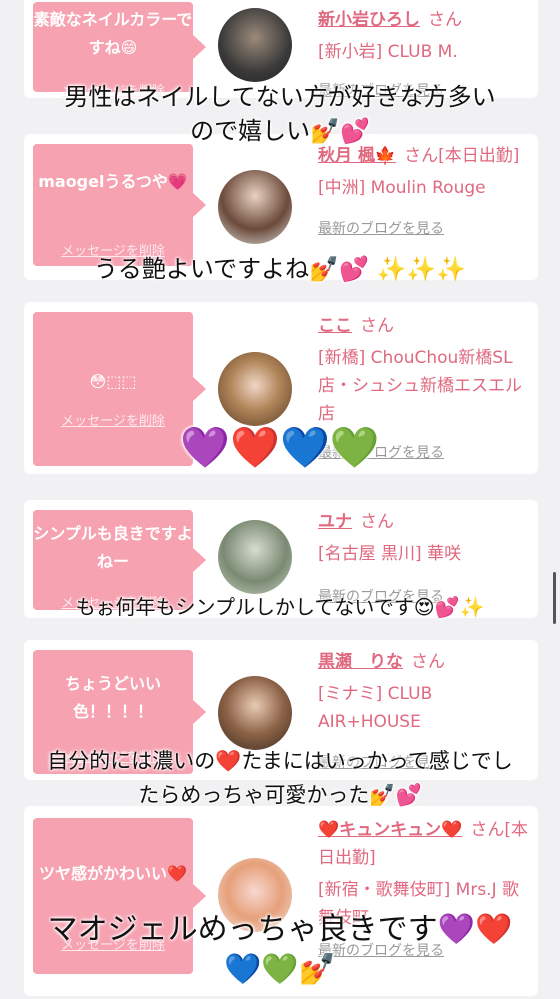 The width and height of the screenshot is (560, 999). Describe the element at coordinates (280, 761) in the screenshot. I see `caption-line: 自分的には濃いの❤️たまにはいっかって感じでし` at that location.